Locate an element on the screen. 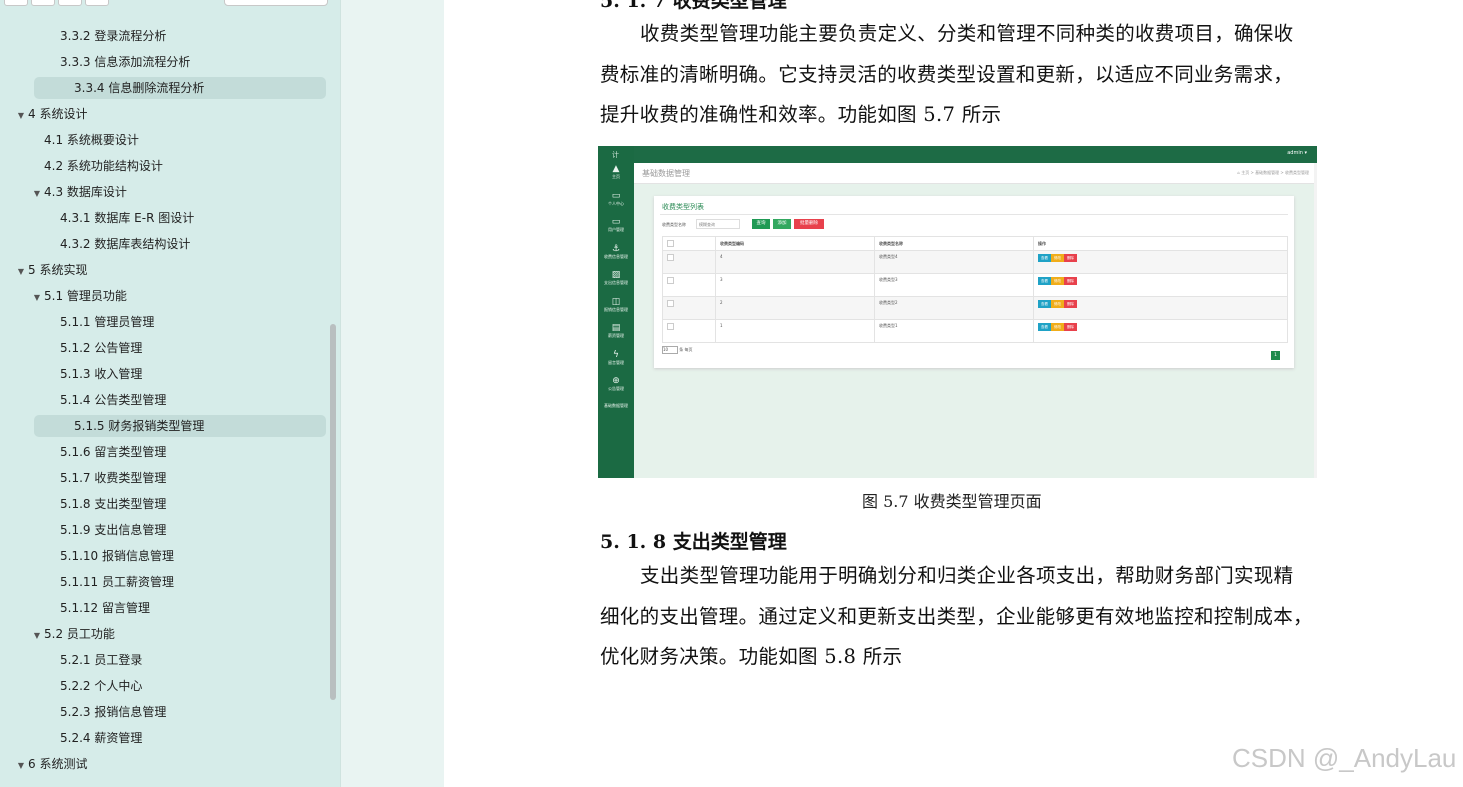  table-row: 2 收费类型2 查看 修改 删除 is located at coordinates (975, 308).